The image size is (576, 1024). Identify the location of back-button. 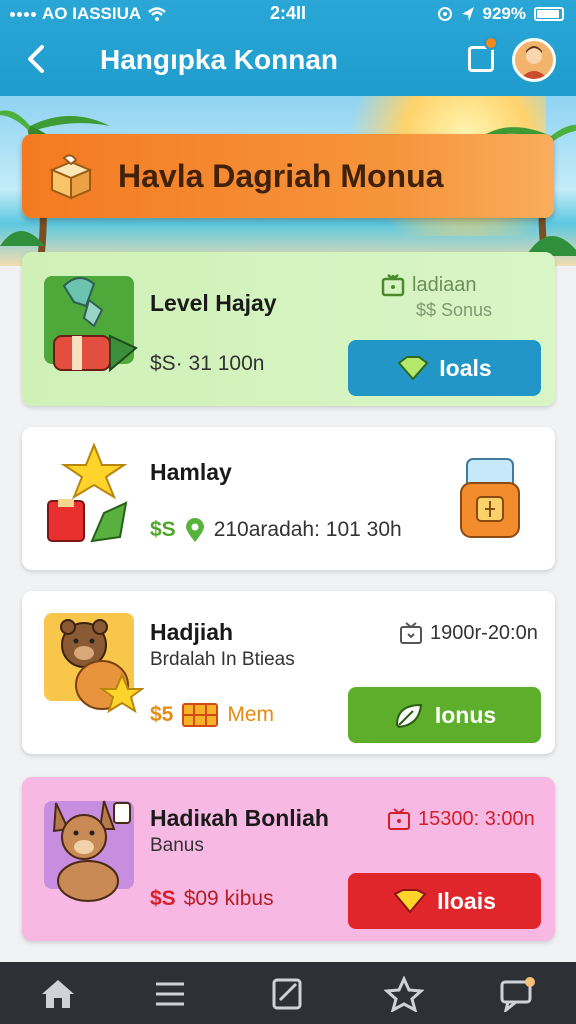
(38, 60).